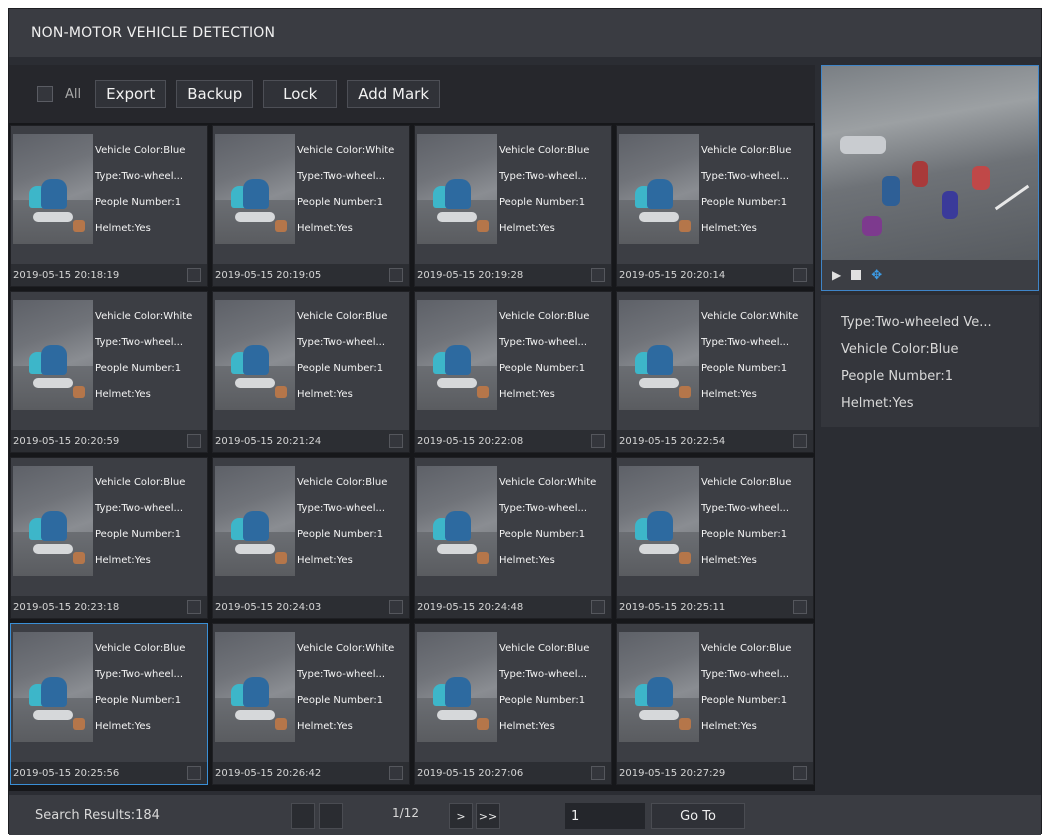 The image size is (1045, 837). What do you see at coordinates (900, 349) in the screenshot?
I see `detail-vehicle-color: Vehicle Color:Blue` at bounding box center [900, 349].